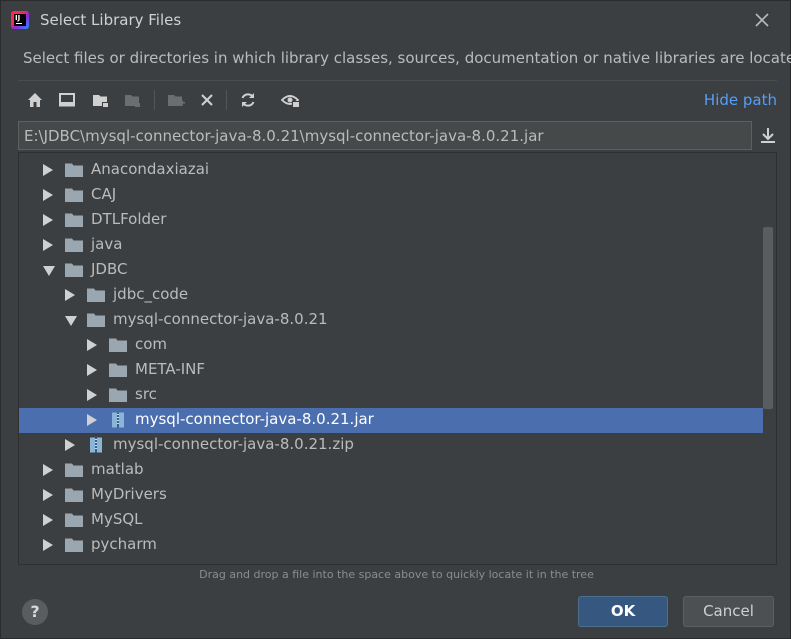 The height and width of the screenshot is (639, 791). I want to click on new-folder-button, so click(176, 100).